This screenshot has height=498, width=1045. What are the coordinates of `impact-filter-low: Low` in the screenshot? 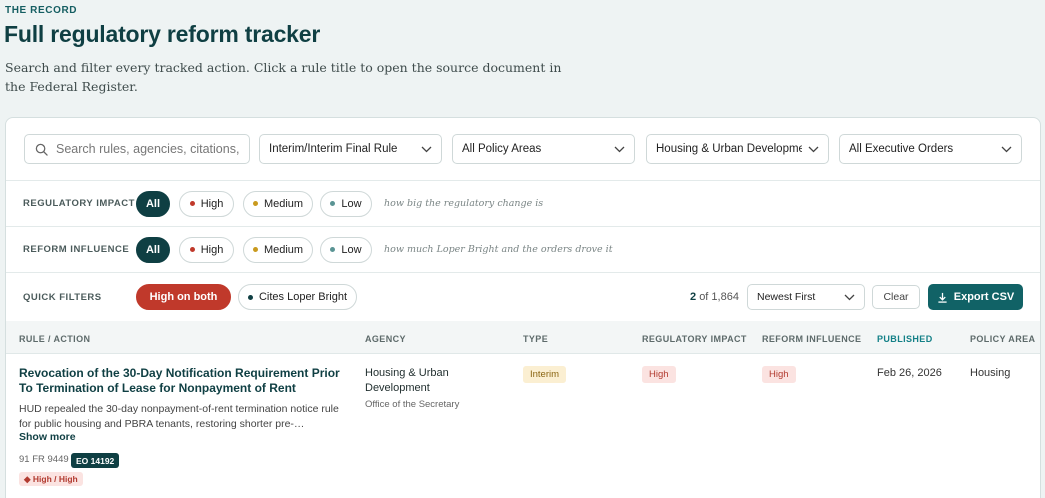 It's located at (346, 203).